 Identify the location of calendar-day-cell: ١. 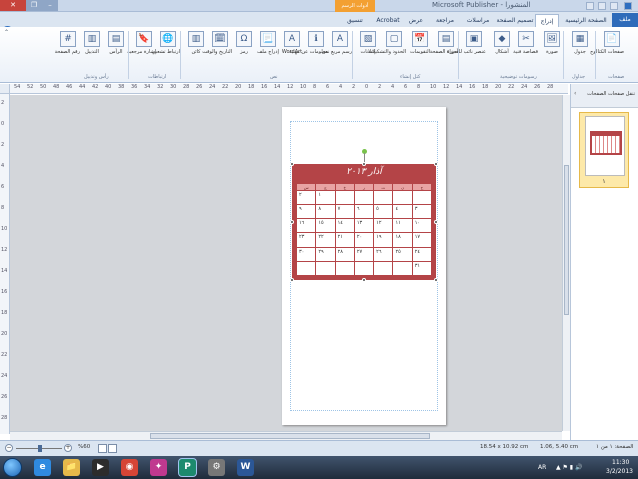
(325, 197).